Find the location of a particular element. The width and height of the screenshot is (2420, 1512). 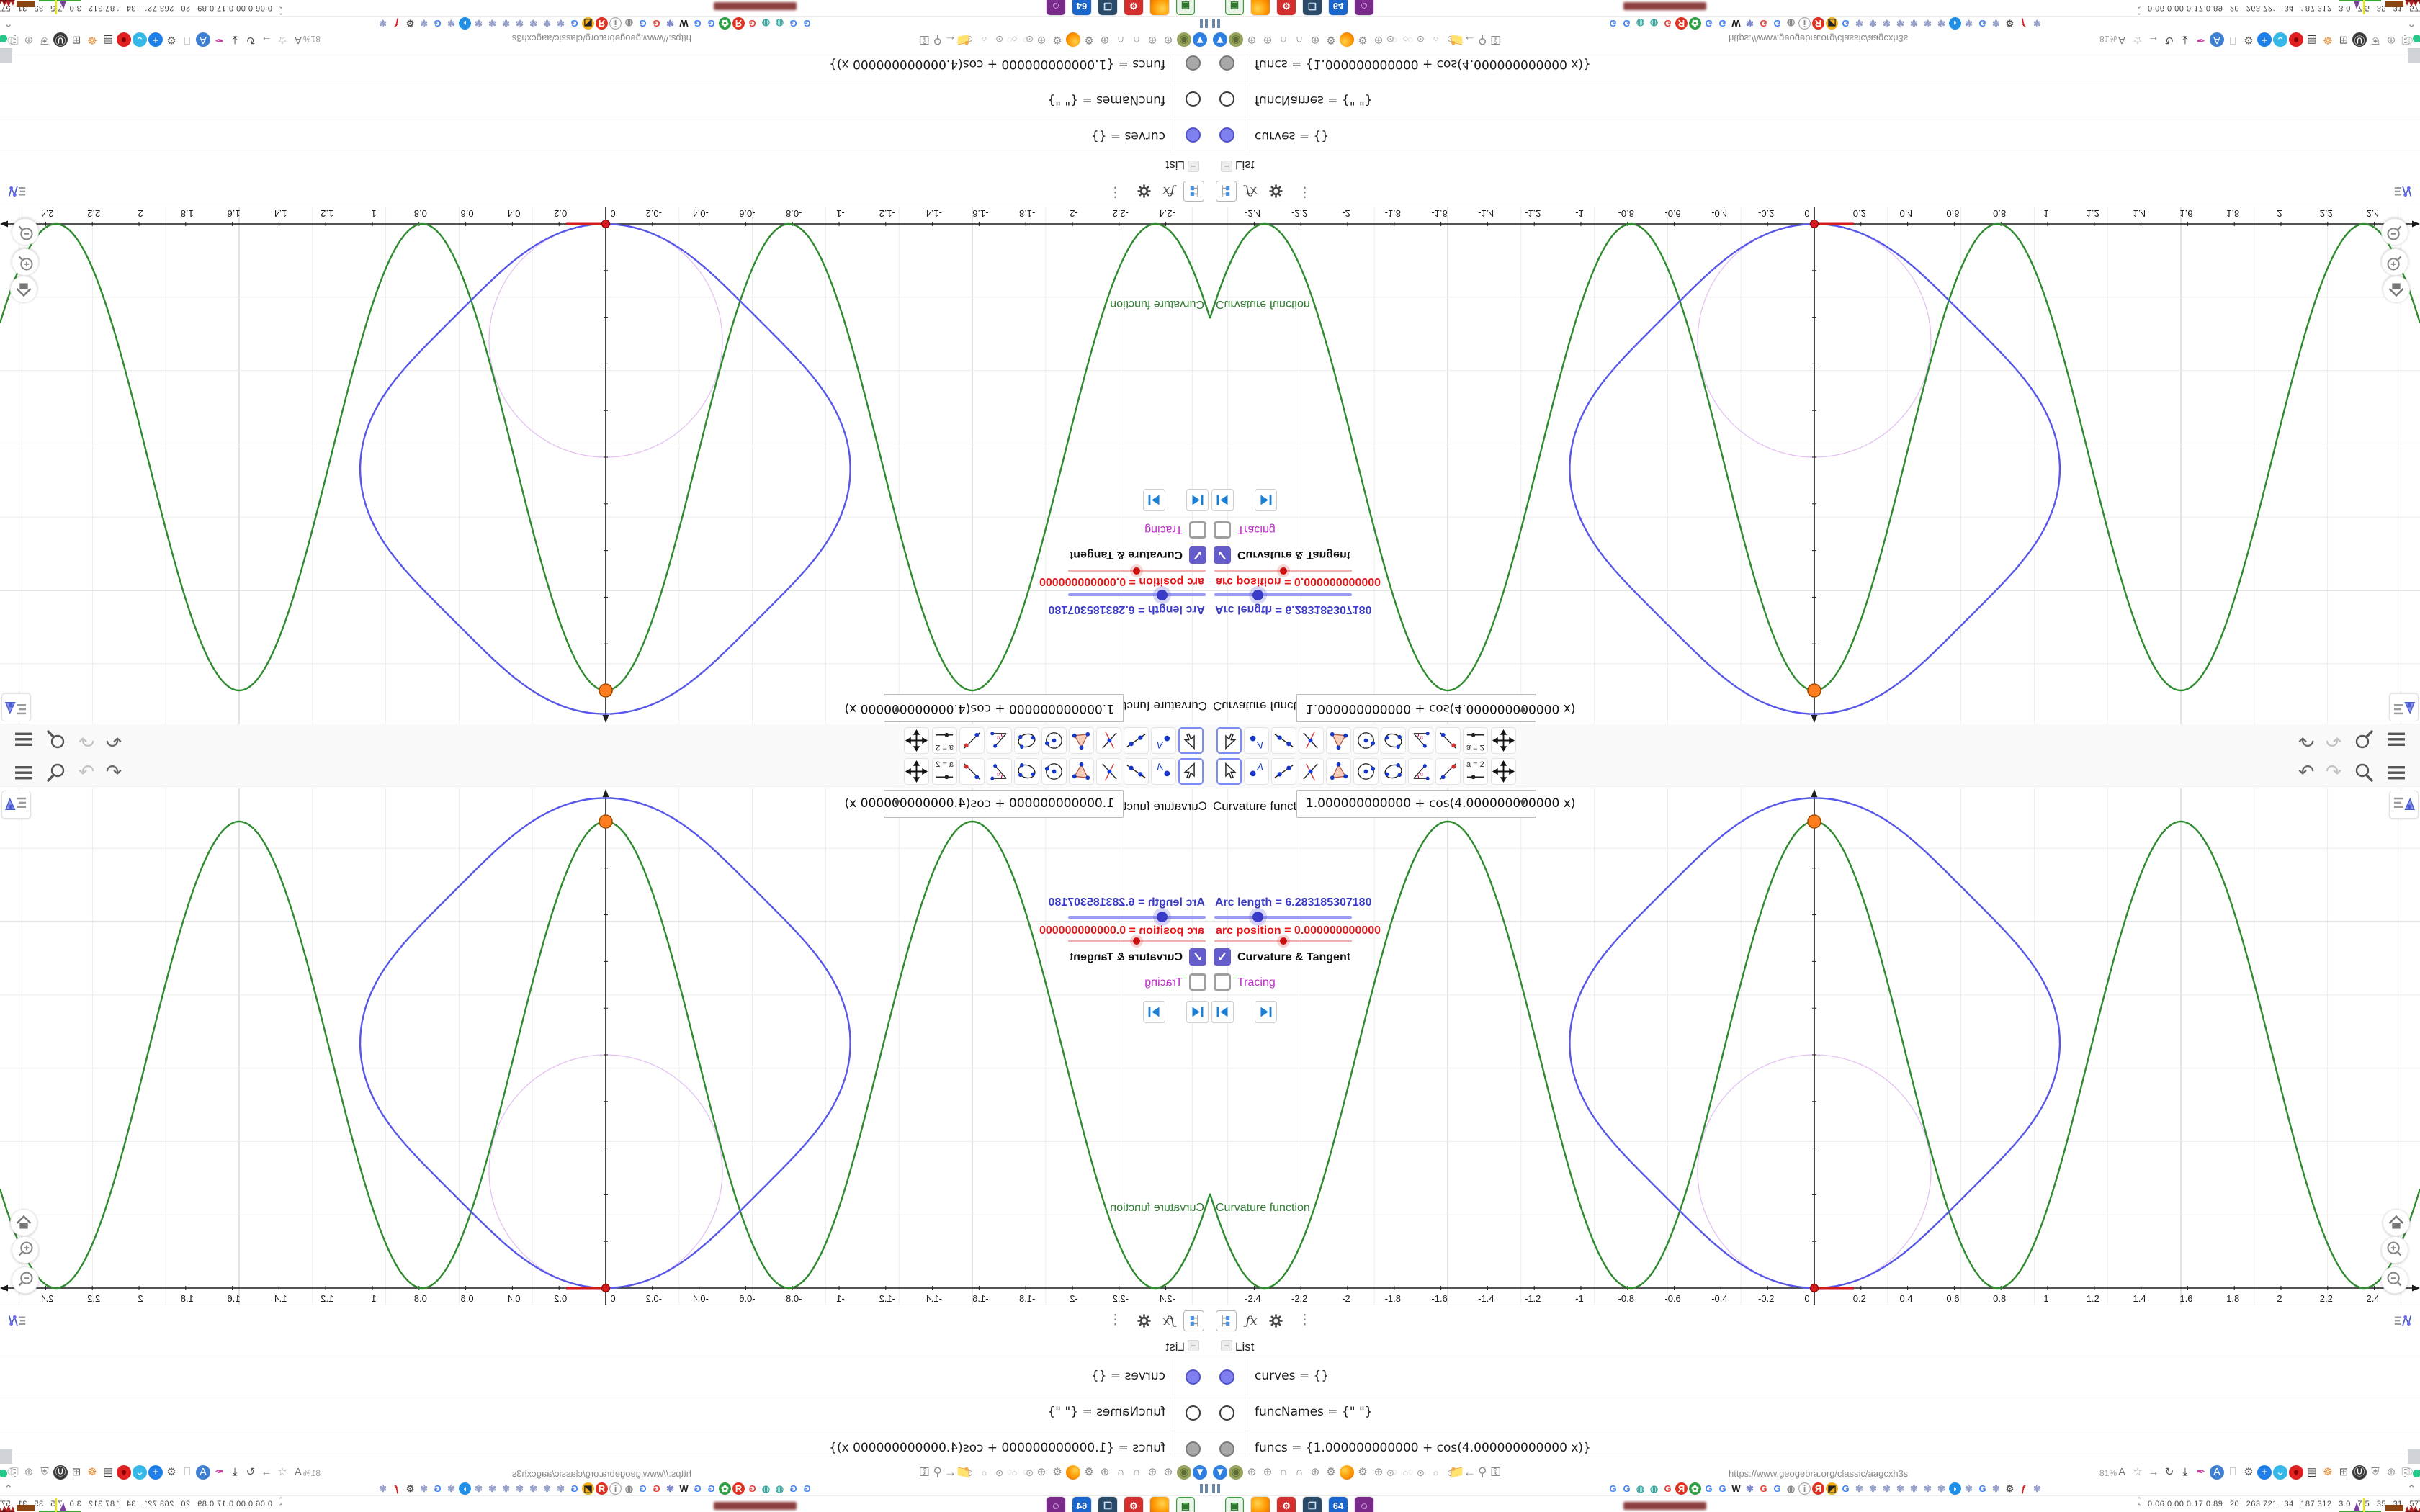

frame-icon: ⊞ is located at coordinates (76, 39).